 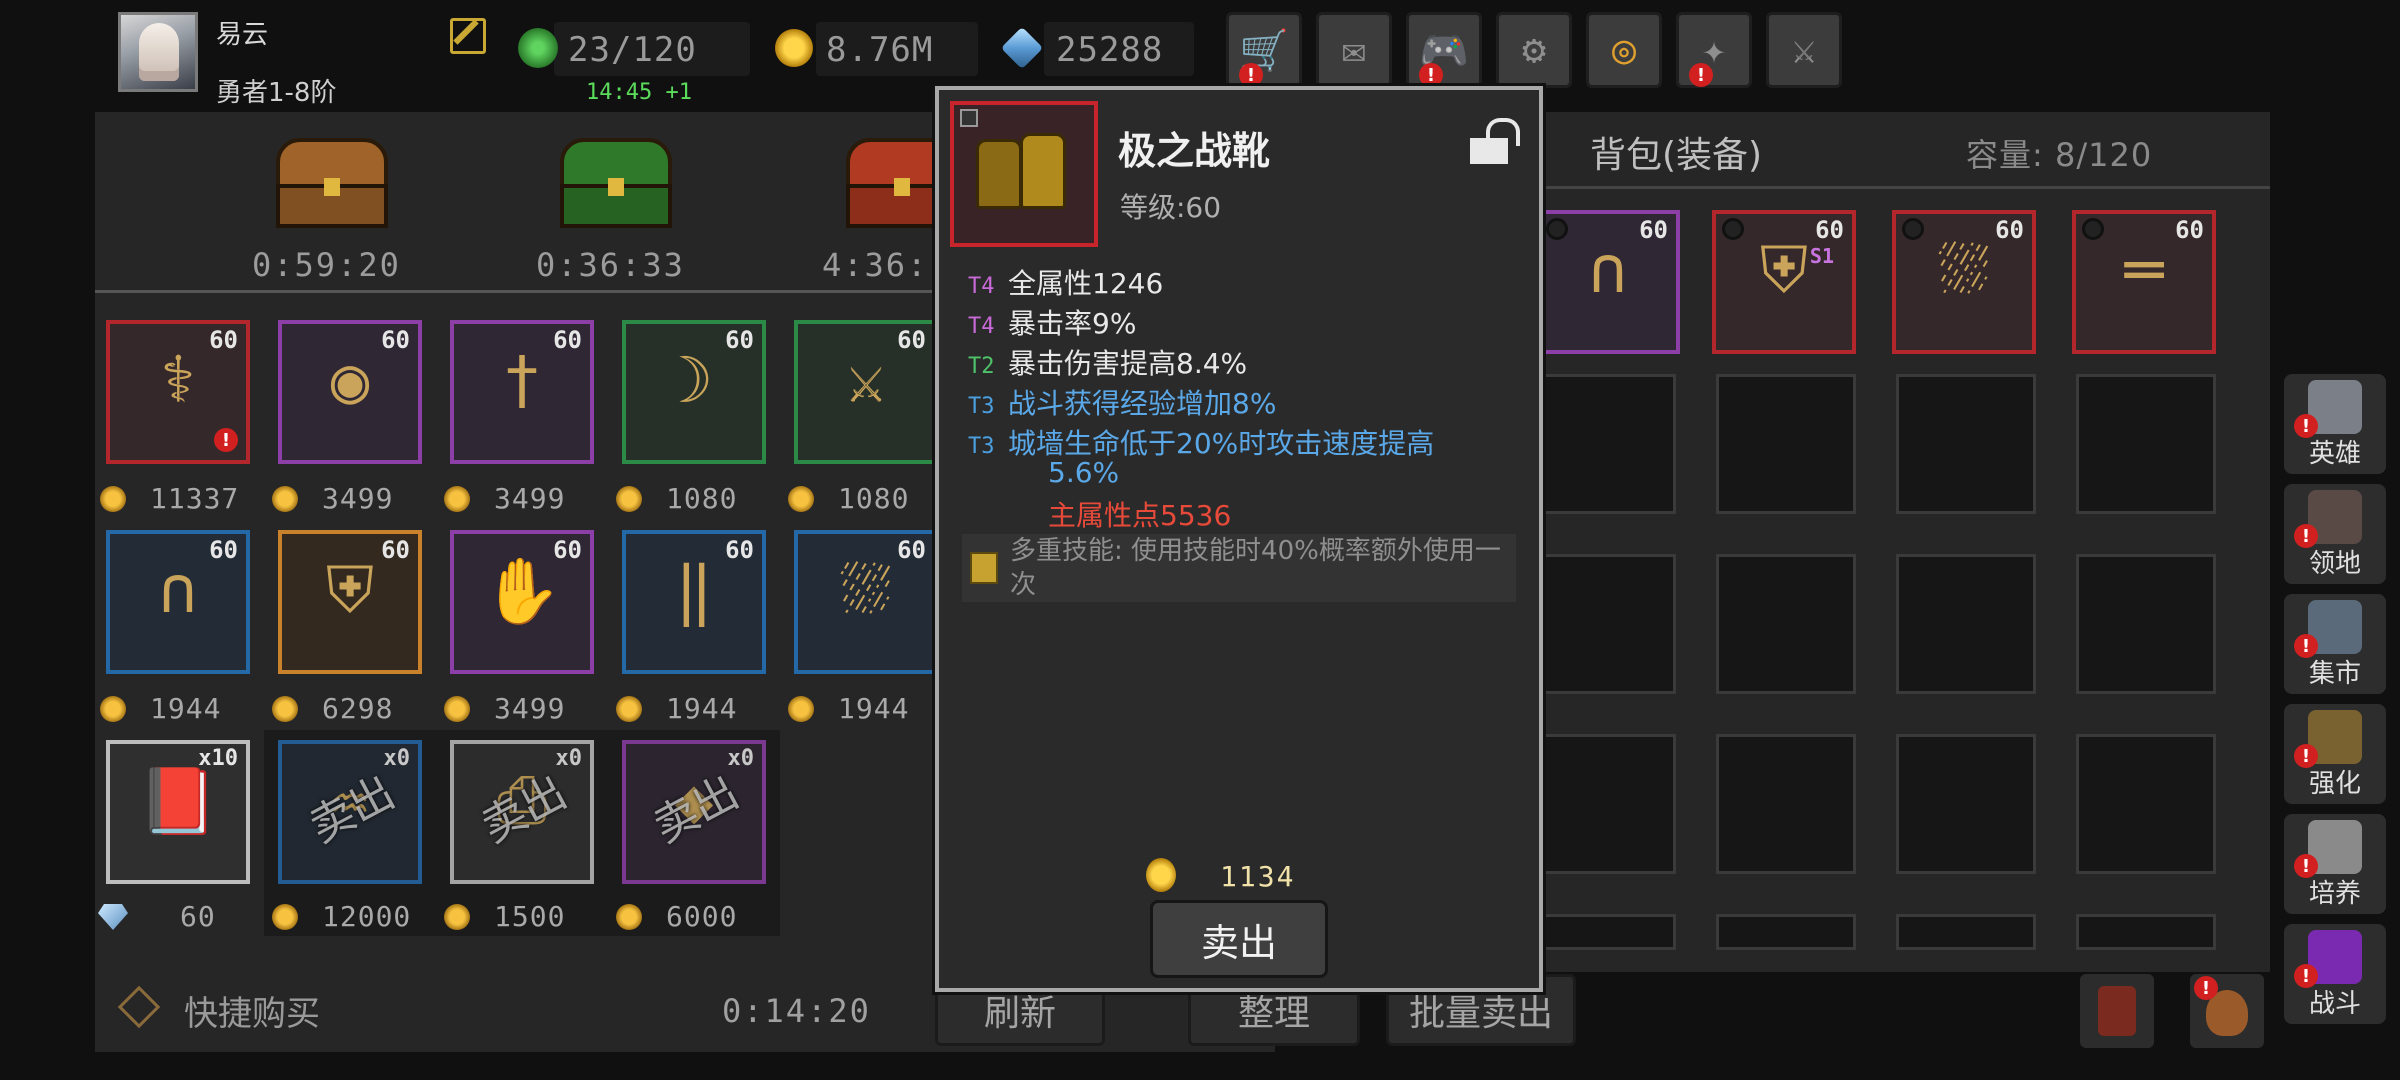 I want to click on mail-button: ✉, so click(x=1354, y=50).